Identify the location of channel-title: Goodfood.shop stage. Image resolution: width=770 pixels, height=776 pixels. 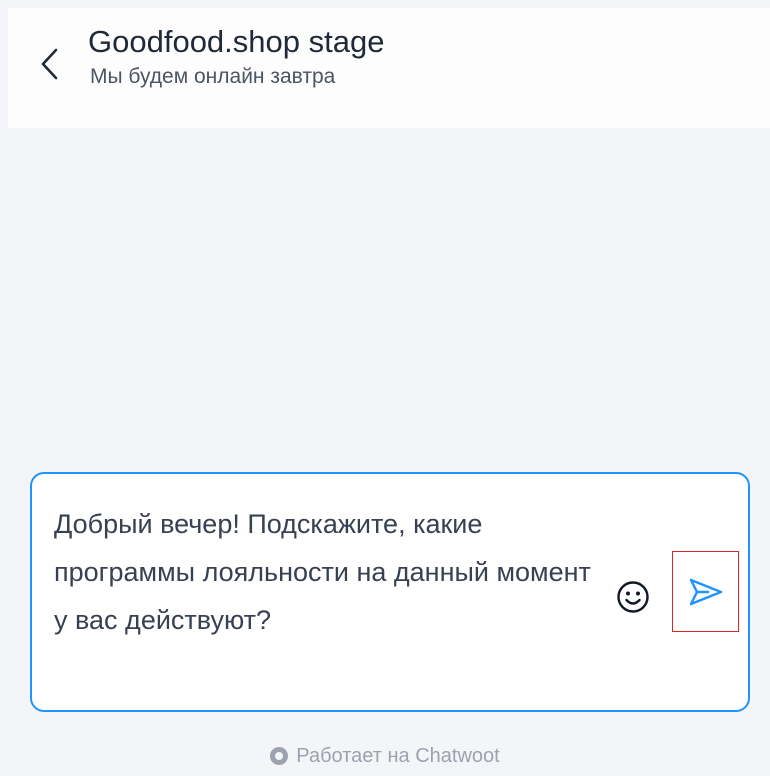
(236, 41).